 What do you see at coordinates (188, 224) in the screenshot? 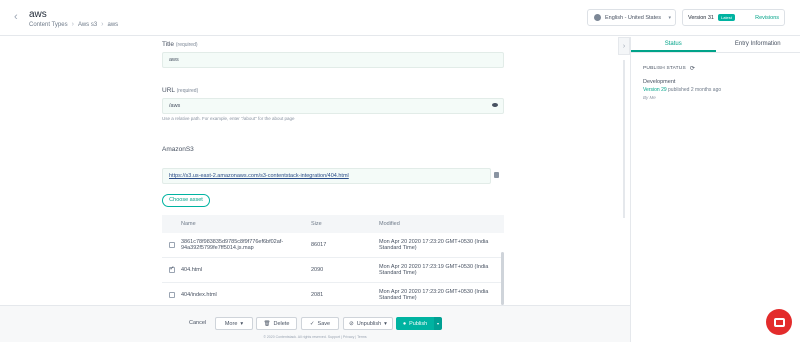
I see `column-header-name: Name` at bounding box center [188, 224].